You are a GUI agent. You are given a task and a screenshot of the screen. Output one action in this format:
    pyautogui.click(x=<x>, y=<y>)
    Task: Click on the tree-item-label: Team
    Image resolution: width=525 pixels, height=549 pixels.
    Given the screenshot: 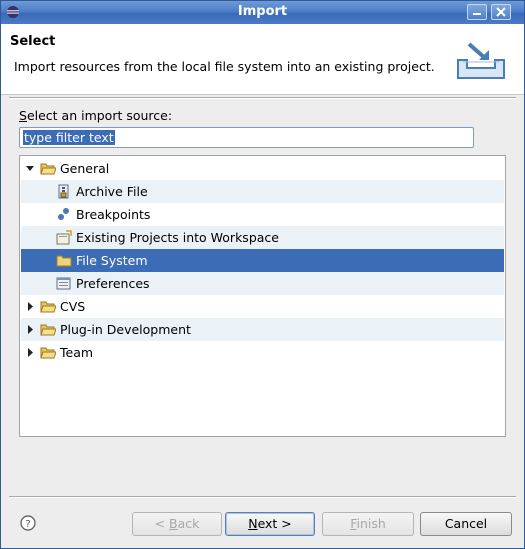 What is the action you would take?
    pyautogui.click(x=77, y=352)
    